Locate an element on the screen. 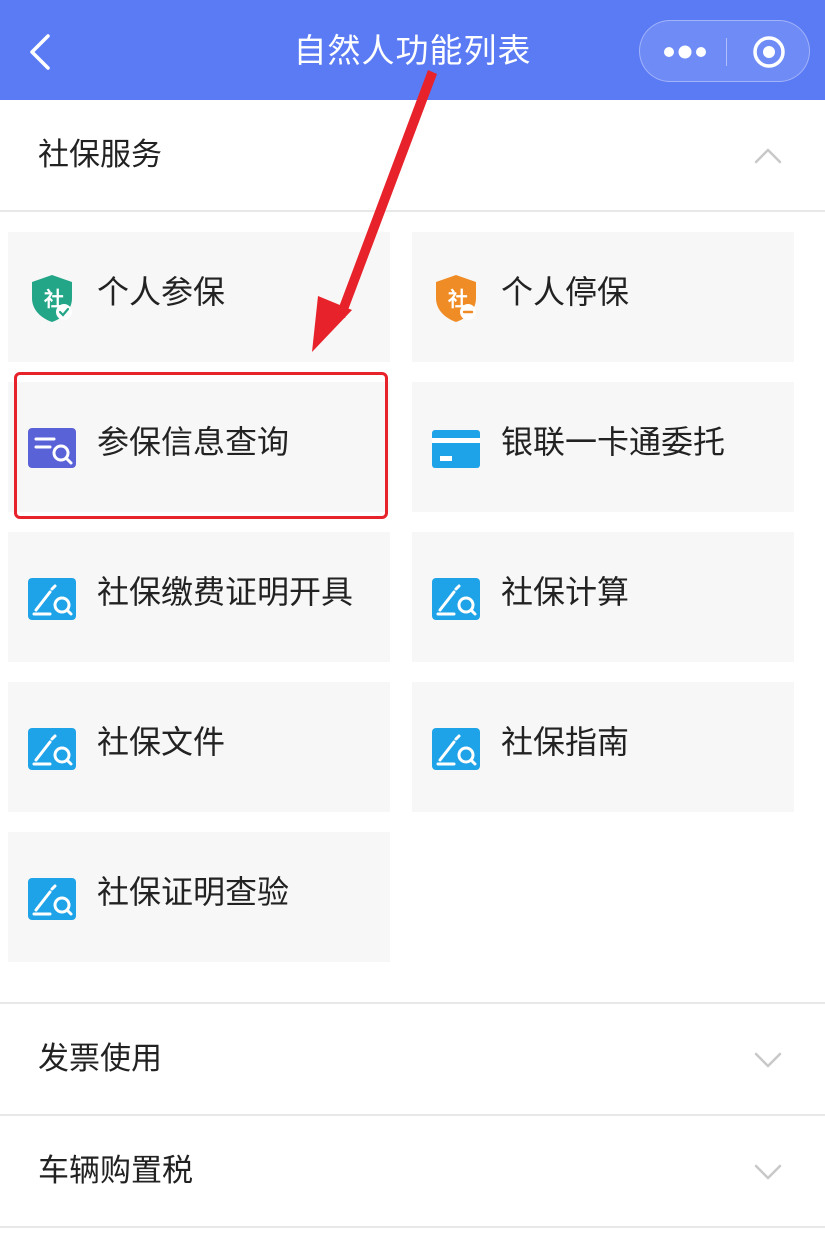  tile-label: 个人参保 is located at coordinates (161, 292).